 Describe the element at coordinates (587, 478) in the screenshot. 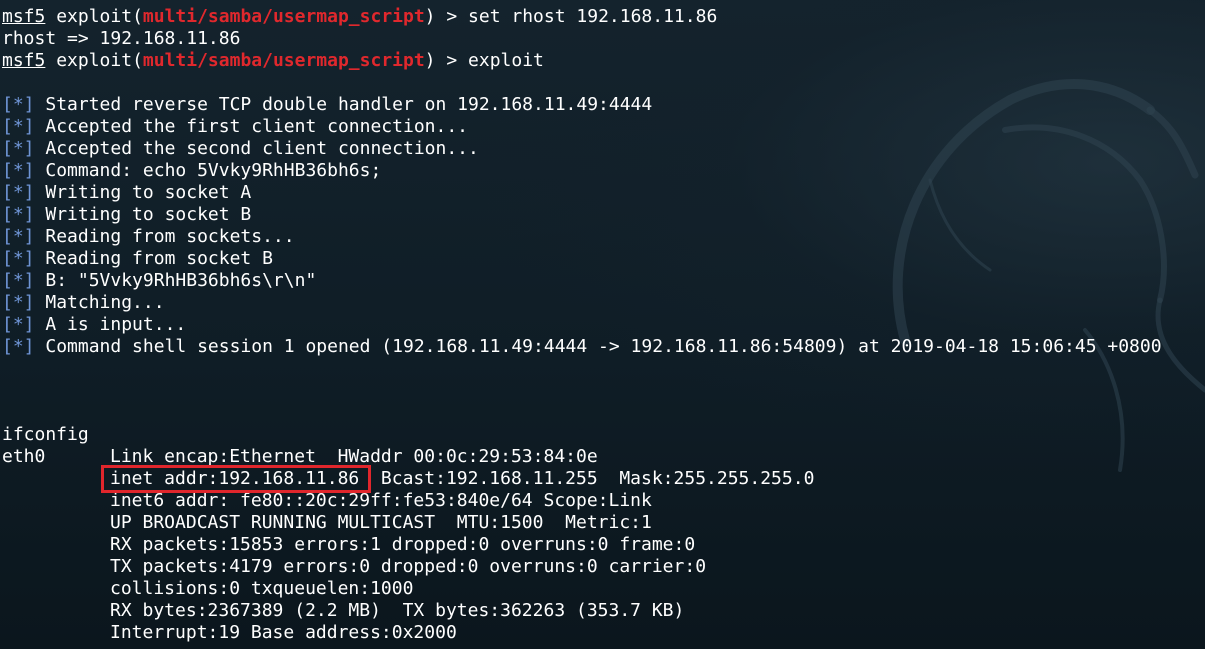

I see `inet-bcast-mask: Bcast:192.168.11.255 Mask:255.255.255.0` at that location.